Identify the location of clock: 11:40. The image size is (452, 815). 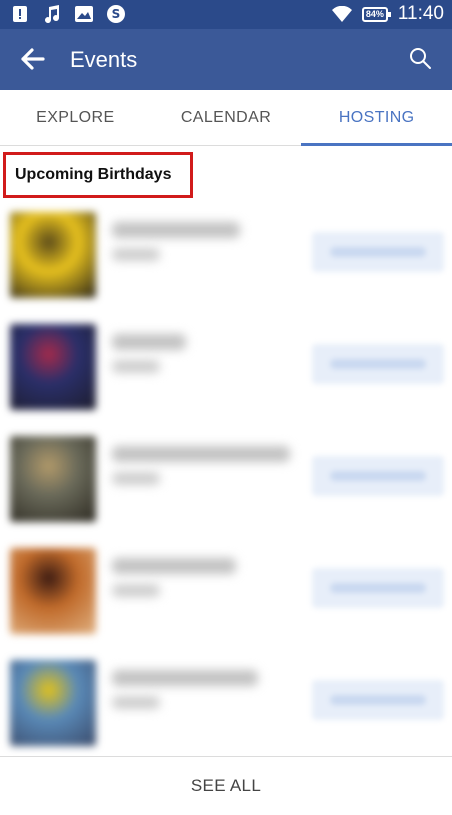
(420, 13).